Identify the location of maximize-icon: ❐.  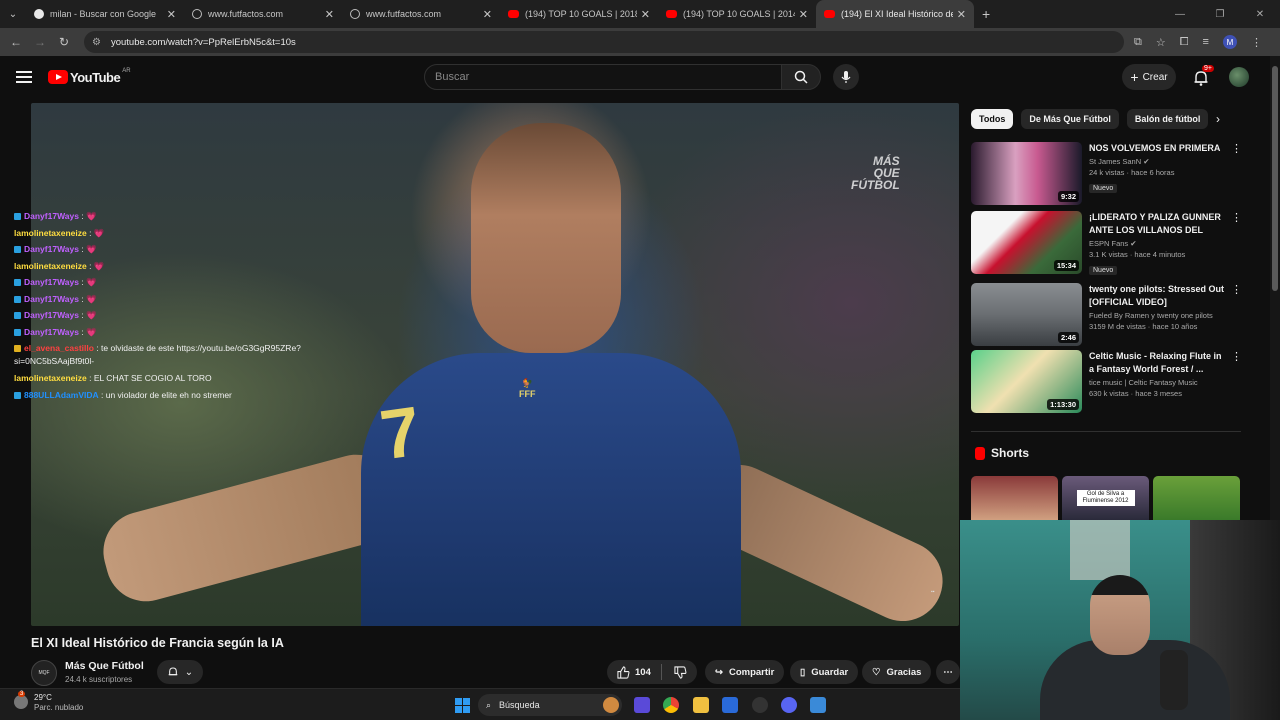
(1220, 14).